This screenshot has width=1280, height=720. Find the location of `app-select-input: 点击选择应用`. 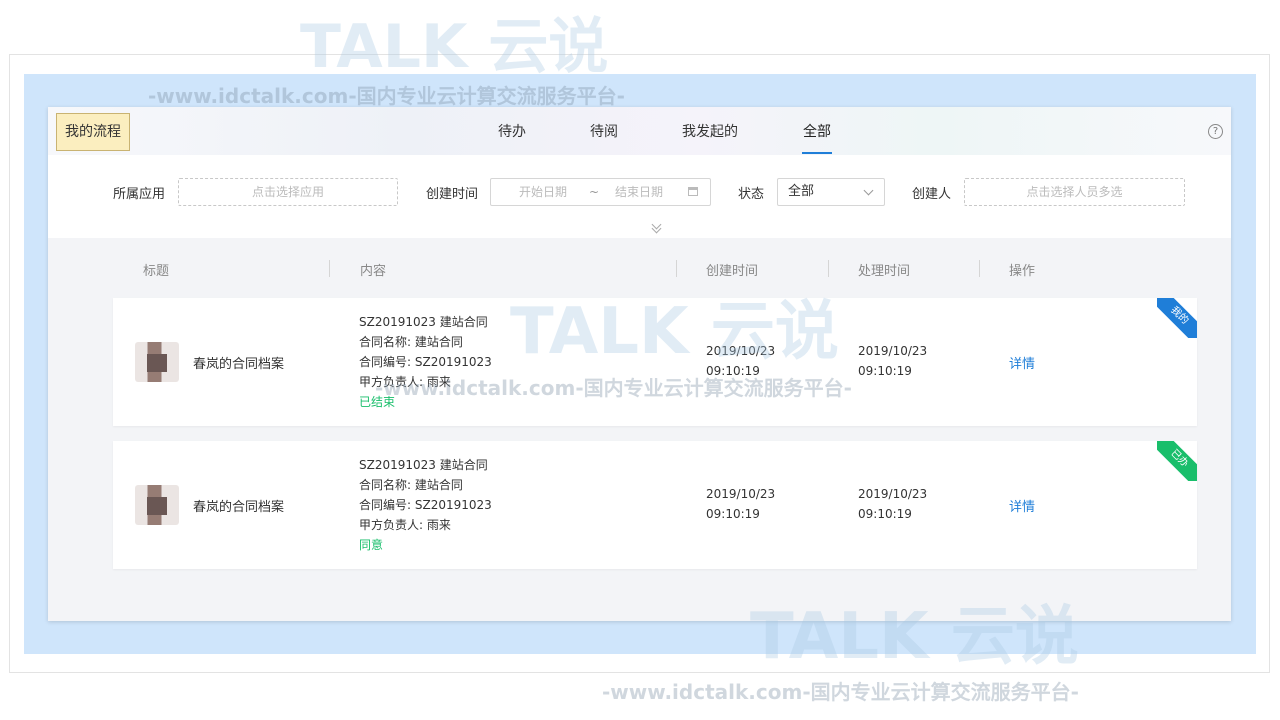

app-select-input: 点击选择应用 is located at coordinates (288, 192).